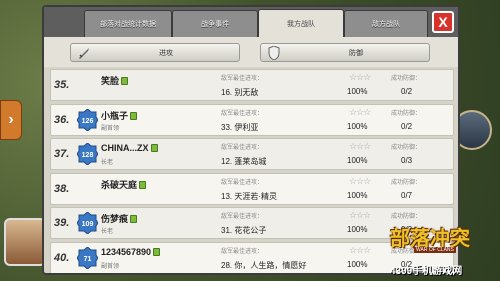  I want to click on member-name-text: 小瓶子, so click(115, 115).